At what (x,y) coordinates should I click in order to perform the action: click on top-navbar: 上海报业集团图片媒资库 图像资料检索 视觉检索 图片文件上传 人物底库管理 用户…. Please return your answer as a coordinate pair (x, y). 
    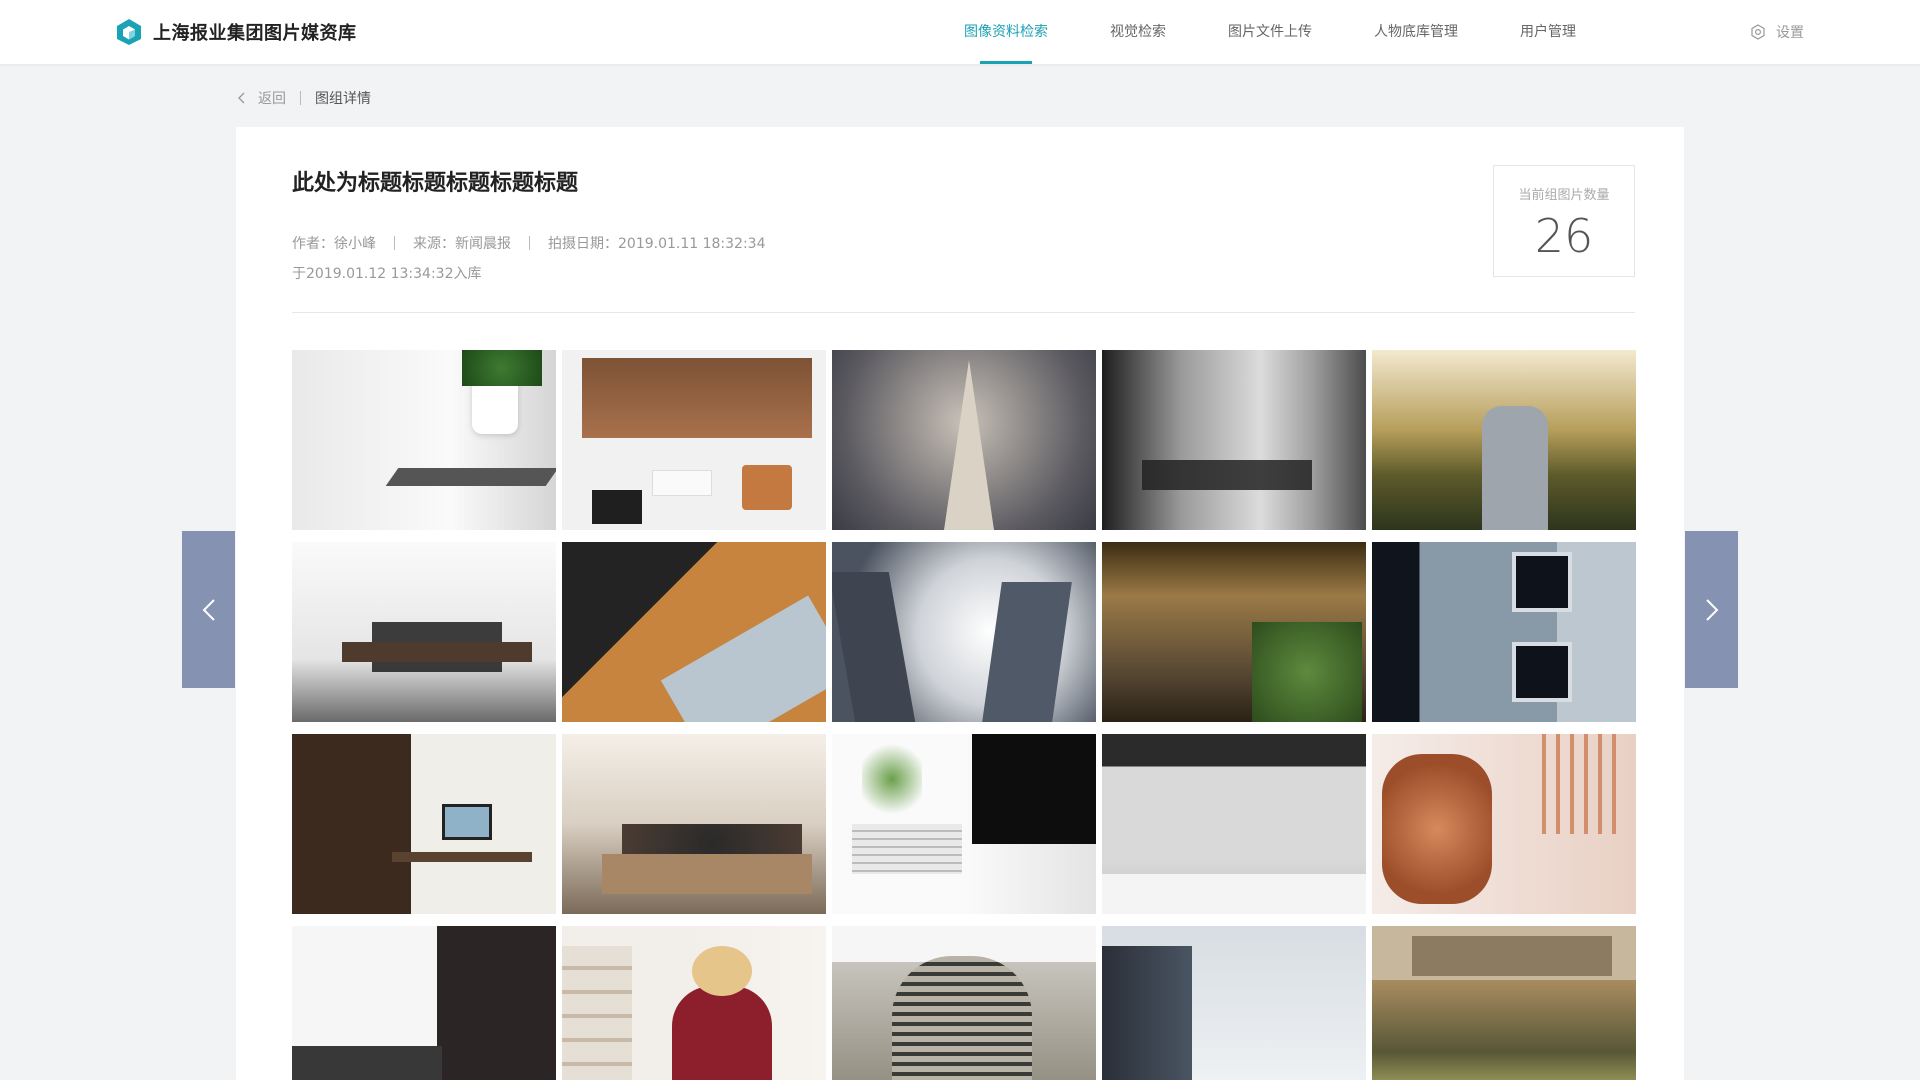
    Looking at the image, I should click on (960, 32).